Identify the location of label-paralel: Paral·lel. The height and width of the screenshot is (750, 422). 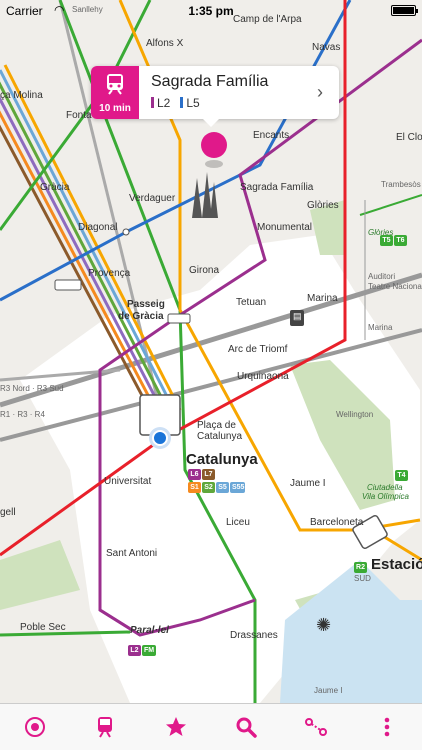
(149, 630).